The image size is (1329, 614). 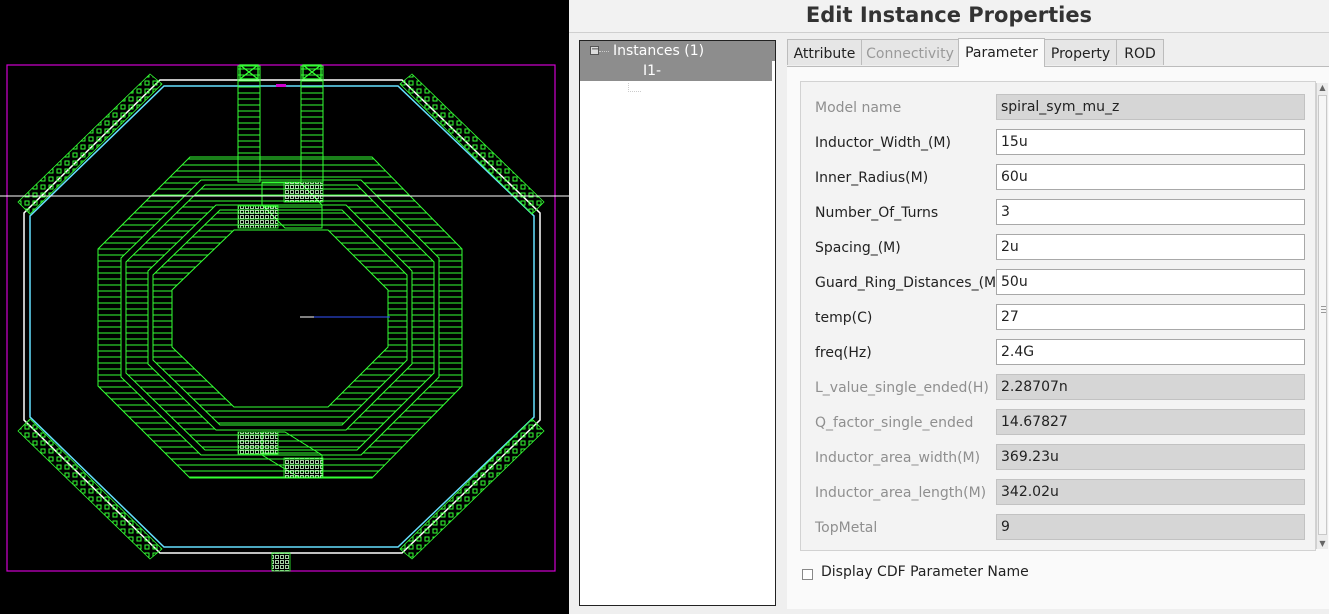 I want to click on tree-item-instances: − Instances (1), so click(x=677, y=51).